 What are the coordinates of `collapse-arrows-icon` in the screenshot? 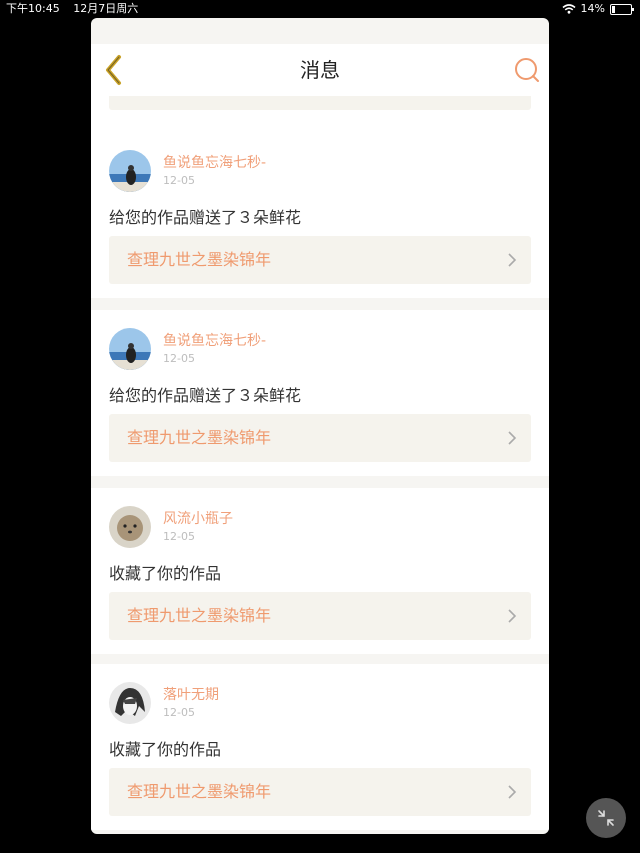 It's located at (606, 818).